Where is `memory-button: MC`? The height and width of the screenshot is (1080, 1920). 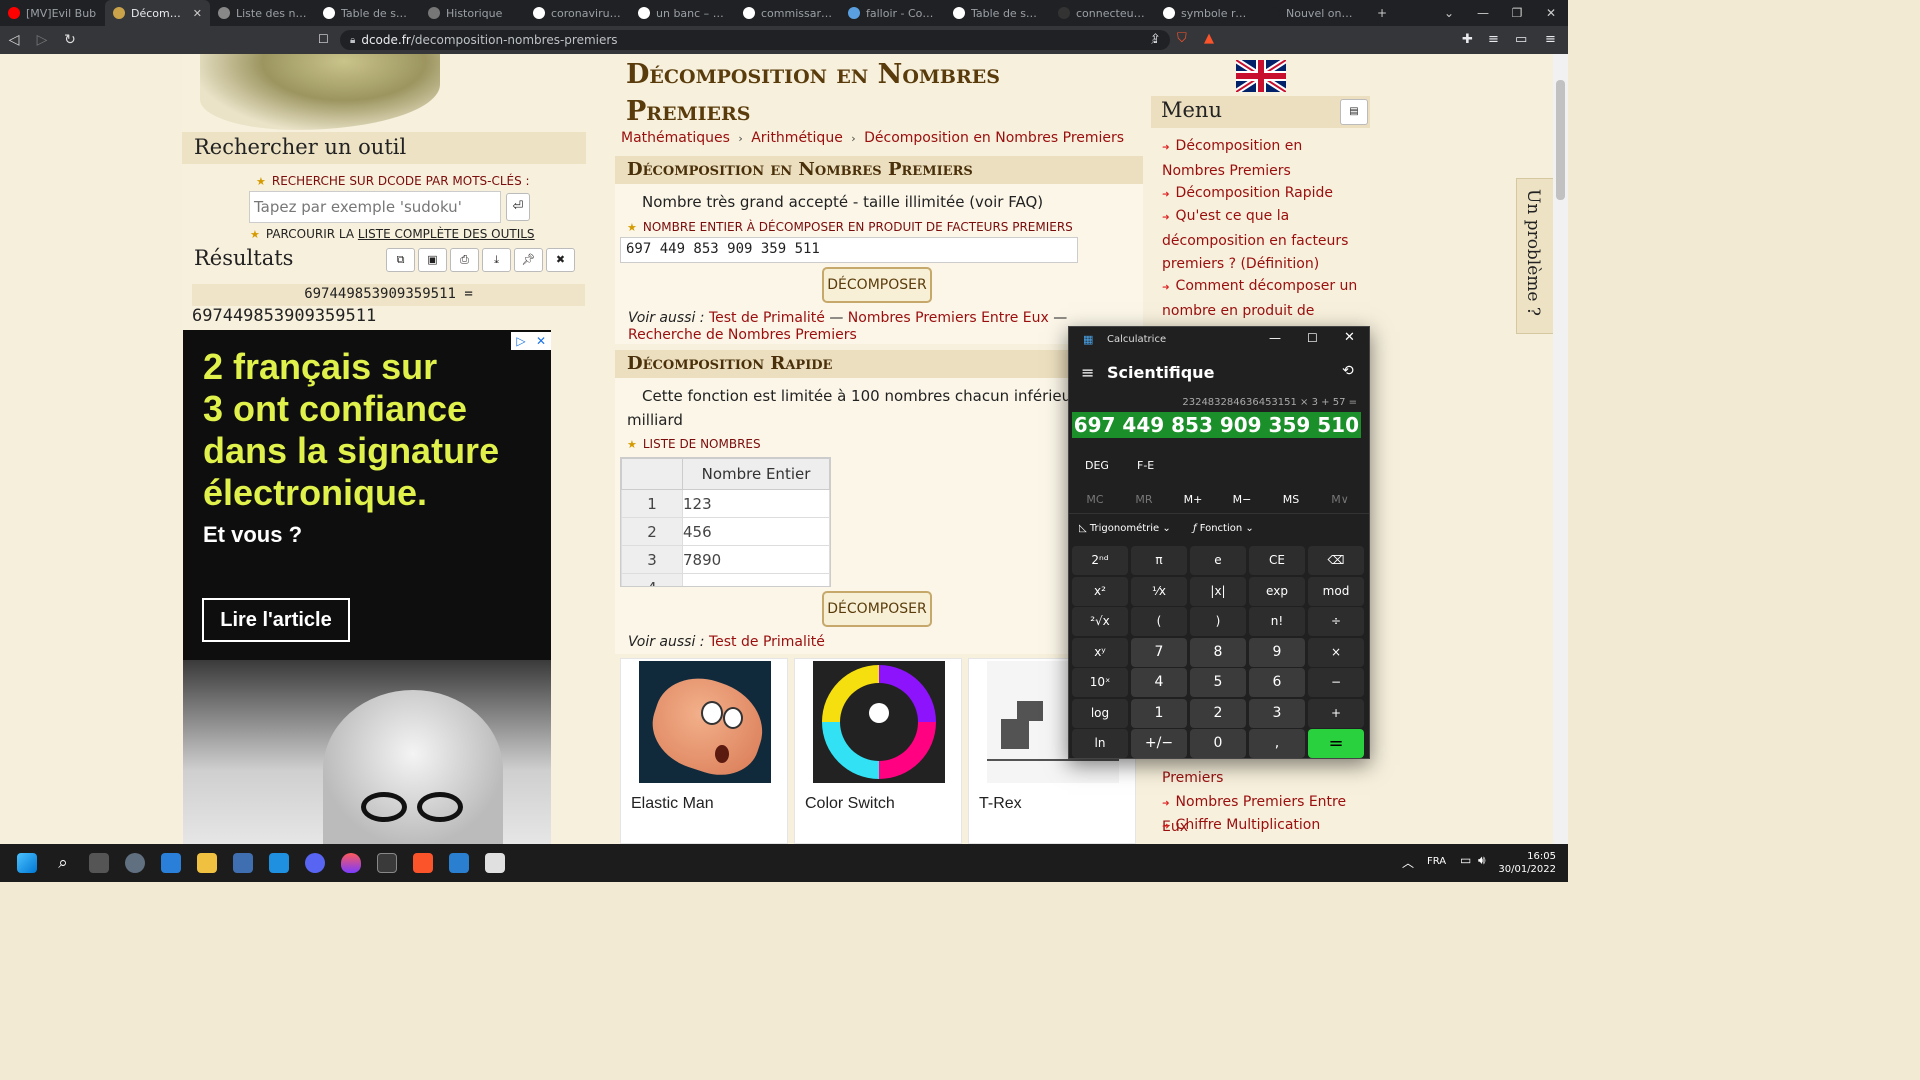 memory-button: MC is located at coordinates (1095, 499).